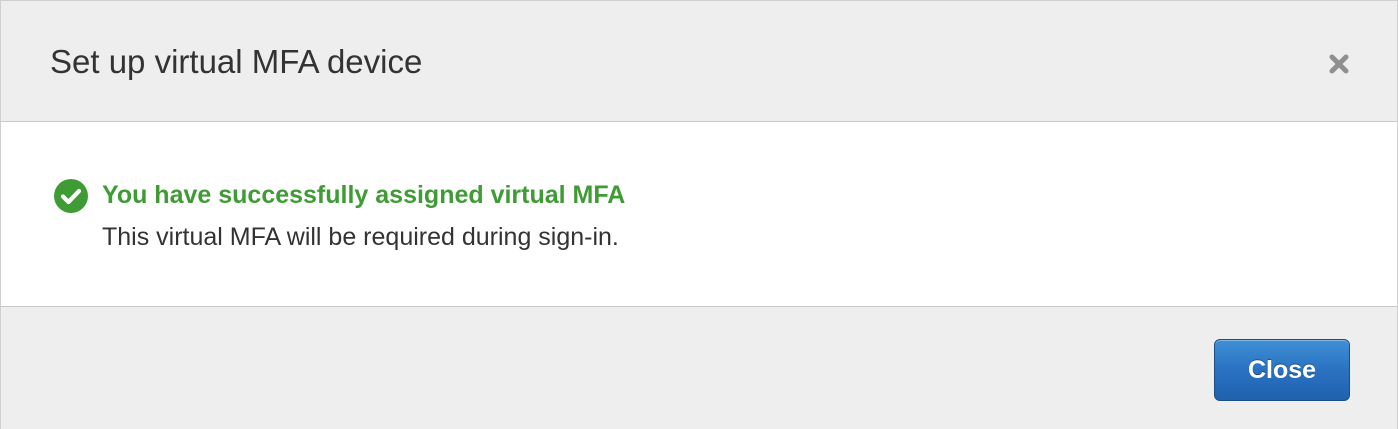 The width and height of the screenshot is (1398, 429). I want to click on close-icon, so click(1339, 64).